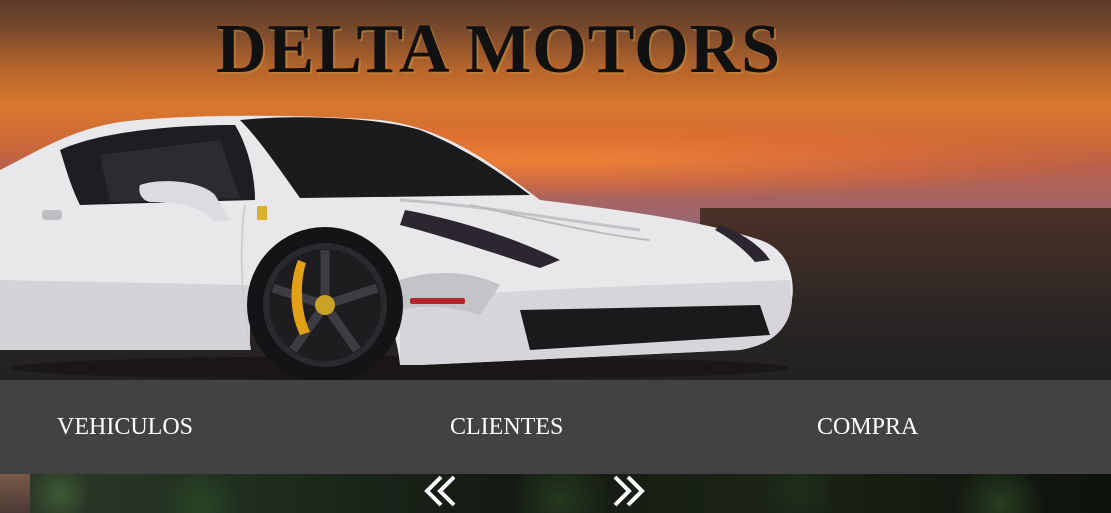  What do you see at coordinates (867, 428) in the screenshot?
I see `nav-compra: COMPRA` at bounding box center [867, 428].